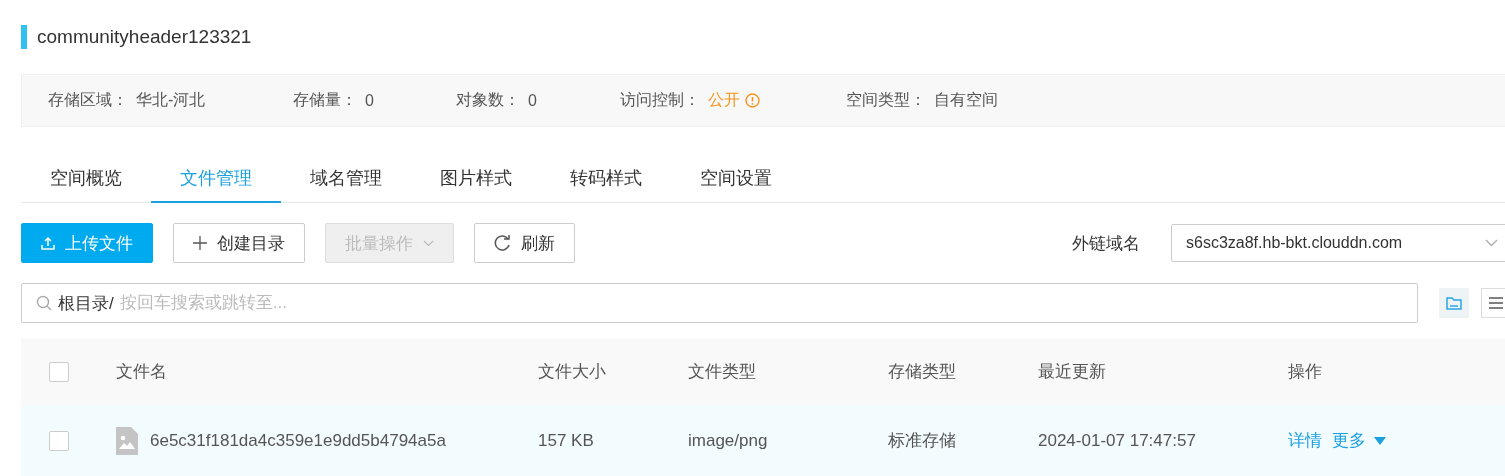  I want to click on table-cell-text: 标准存储, so click(922, 441).